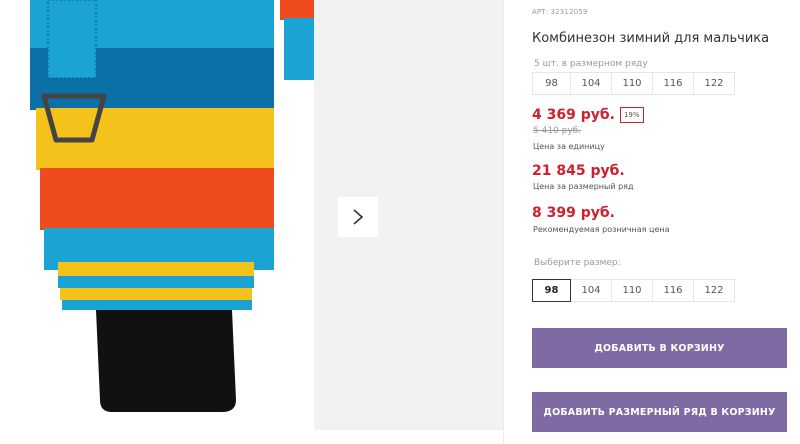 This screenshot has height=444, width=800. Describe the element at coordinates (651, 38) in the screenshot. I see `product-title: Комбинезон зимний для мальчика` at that location.